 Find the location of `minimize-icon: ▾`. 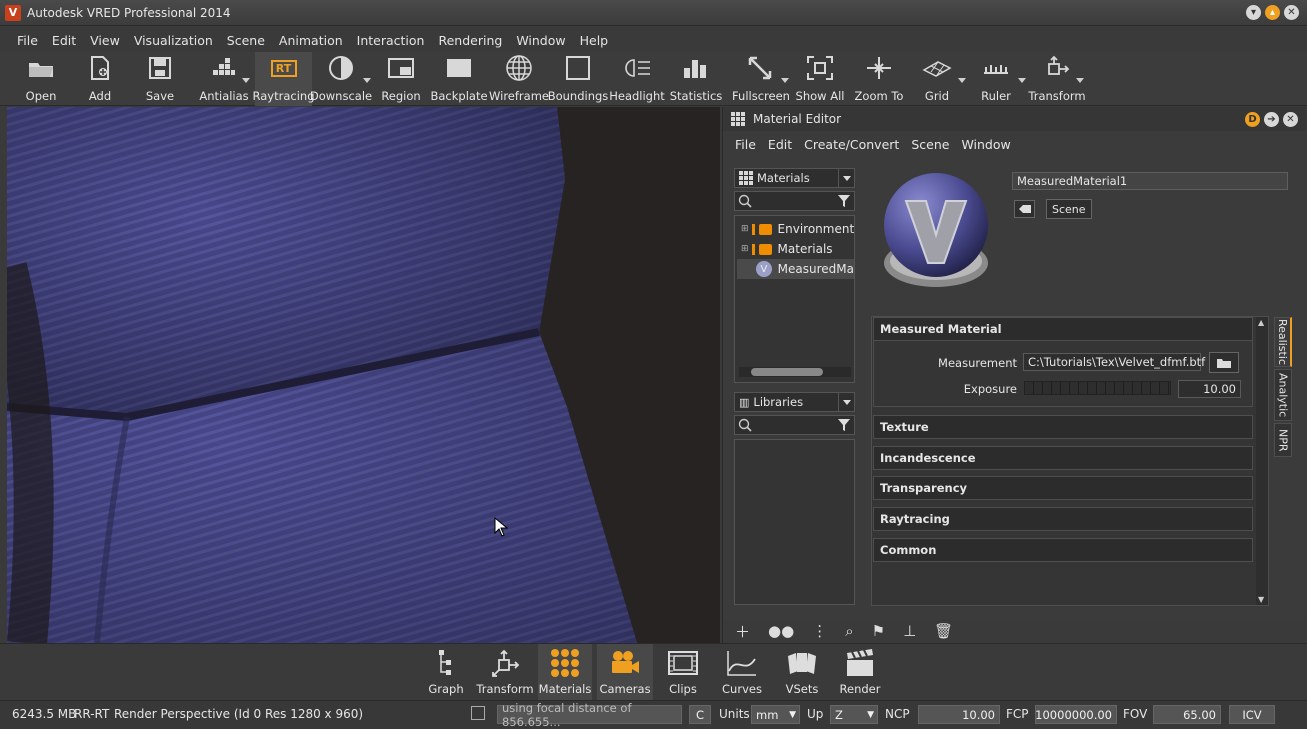

minimize-icon: ▾ is located at coordinates (1253, 12).